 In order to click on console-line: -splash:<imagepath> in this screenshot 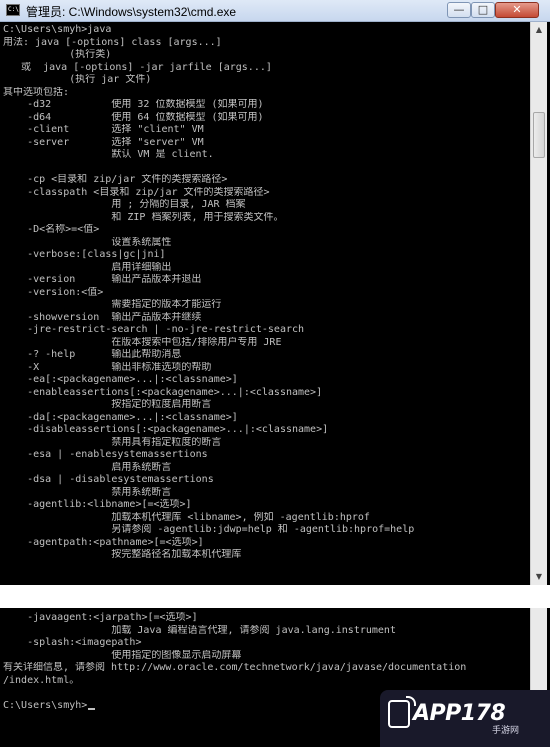, I will do `click(72, 642)`.